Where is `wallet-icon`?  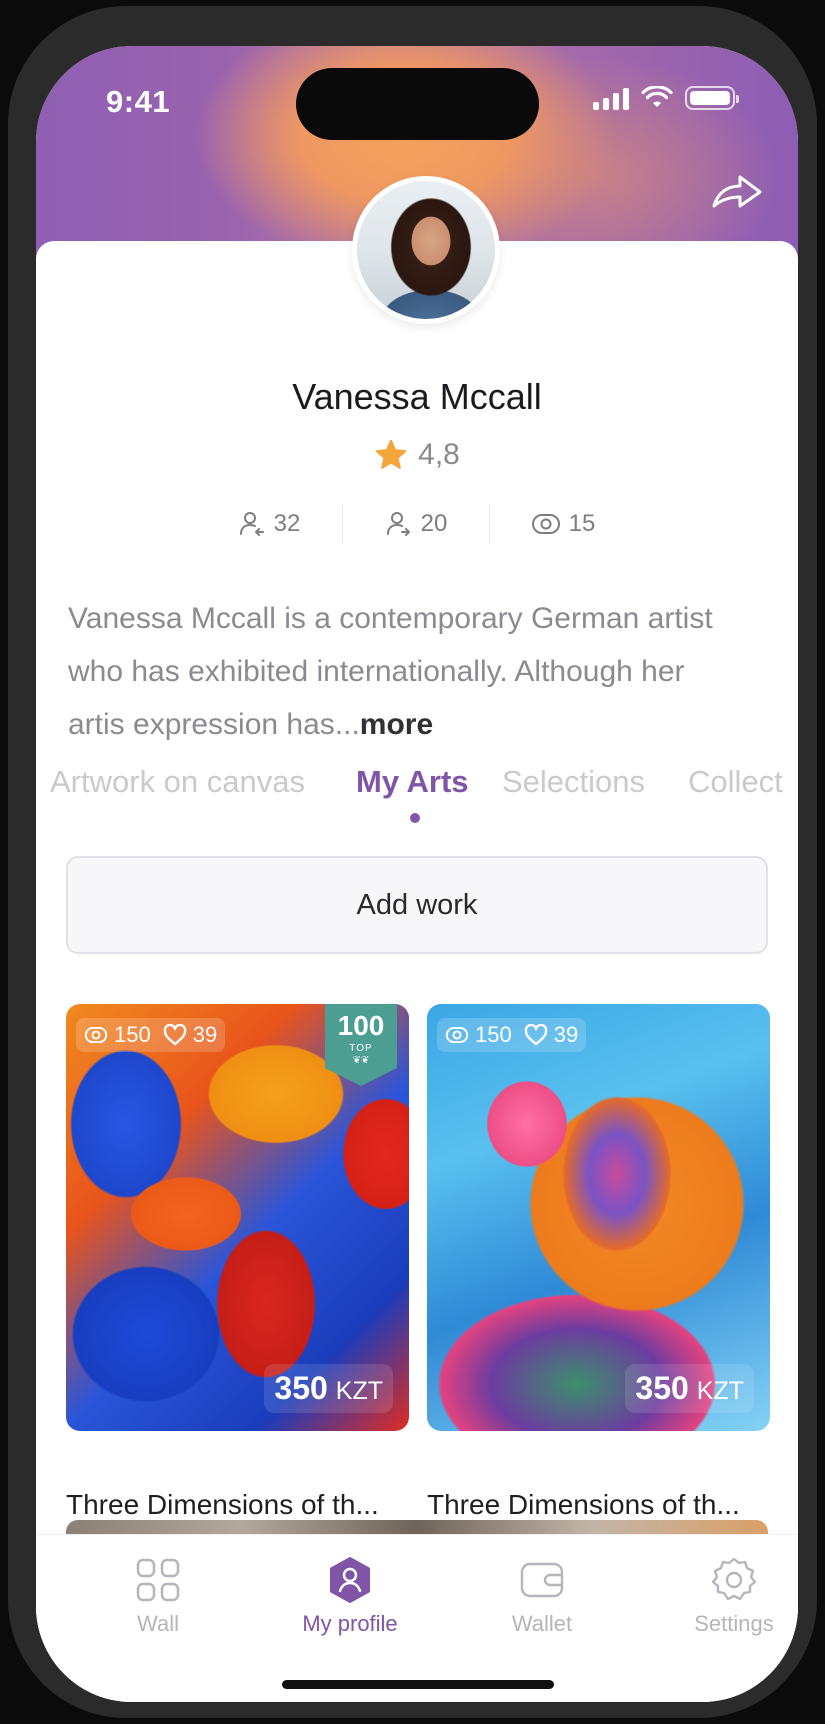 wallet-icon is located at coordinates (542, 1580).